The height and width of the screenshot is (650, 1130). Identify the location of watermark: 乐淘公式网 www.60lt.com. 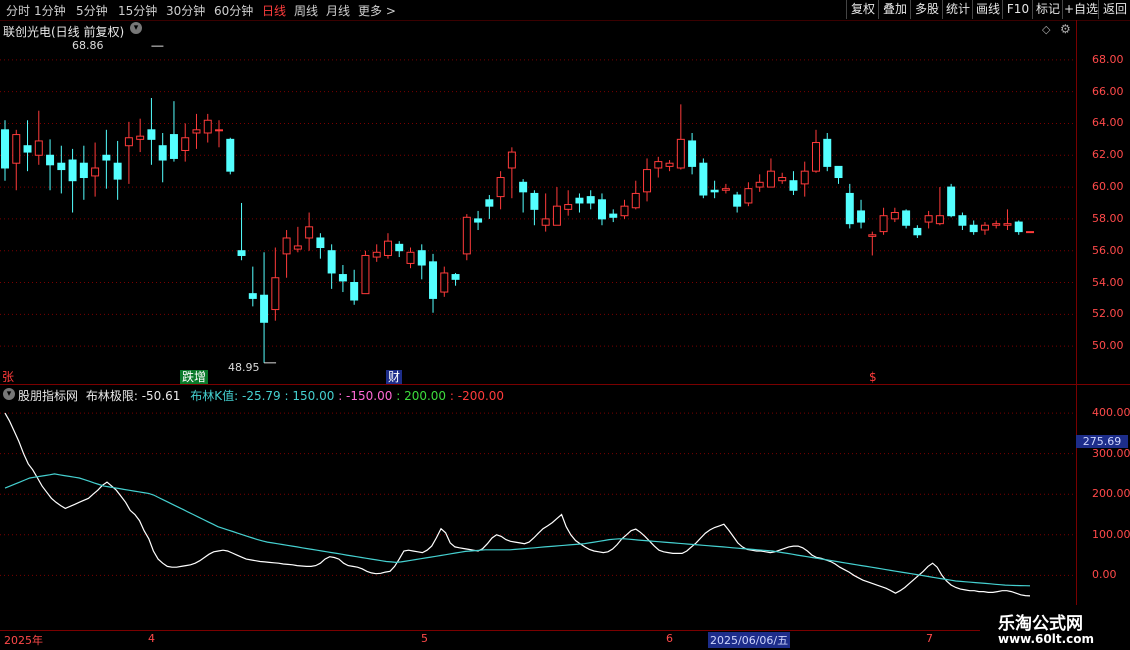
(1055, 627).